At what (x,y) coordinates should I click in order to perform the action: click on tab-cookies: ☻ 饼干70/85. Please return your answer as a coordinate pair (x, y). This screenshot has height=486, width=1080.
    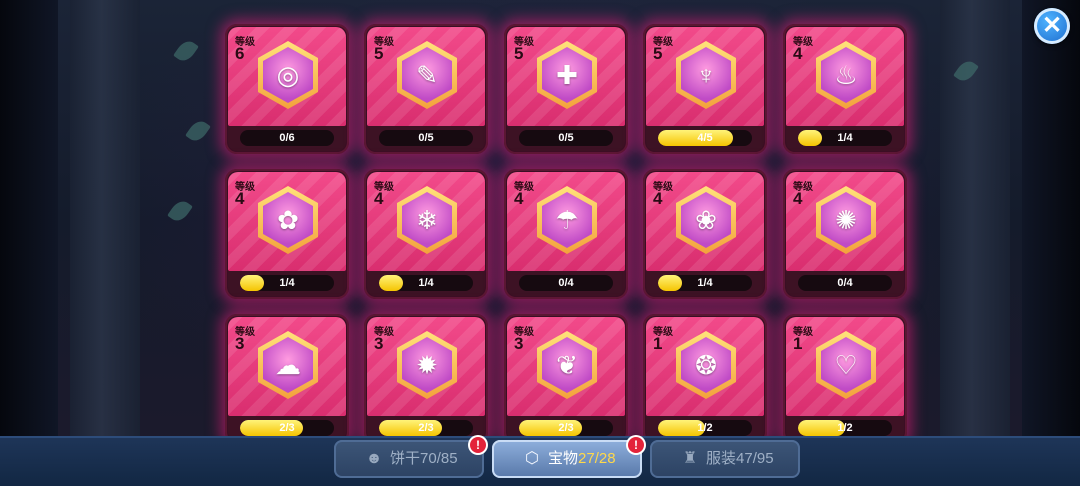
    Looking at the image, I should click on (409, 459).